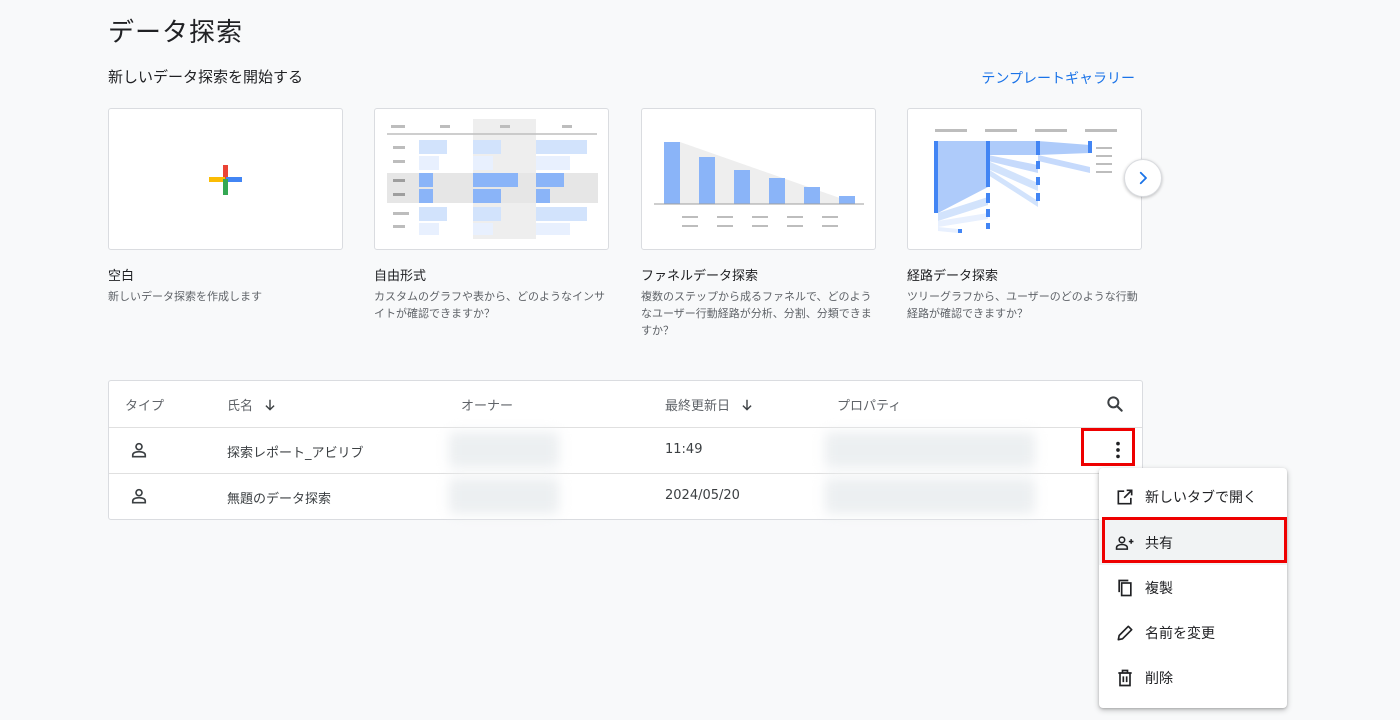 The image size is (1400, 720). I want to click on card-title: 自由形式, so click(400, 276).